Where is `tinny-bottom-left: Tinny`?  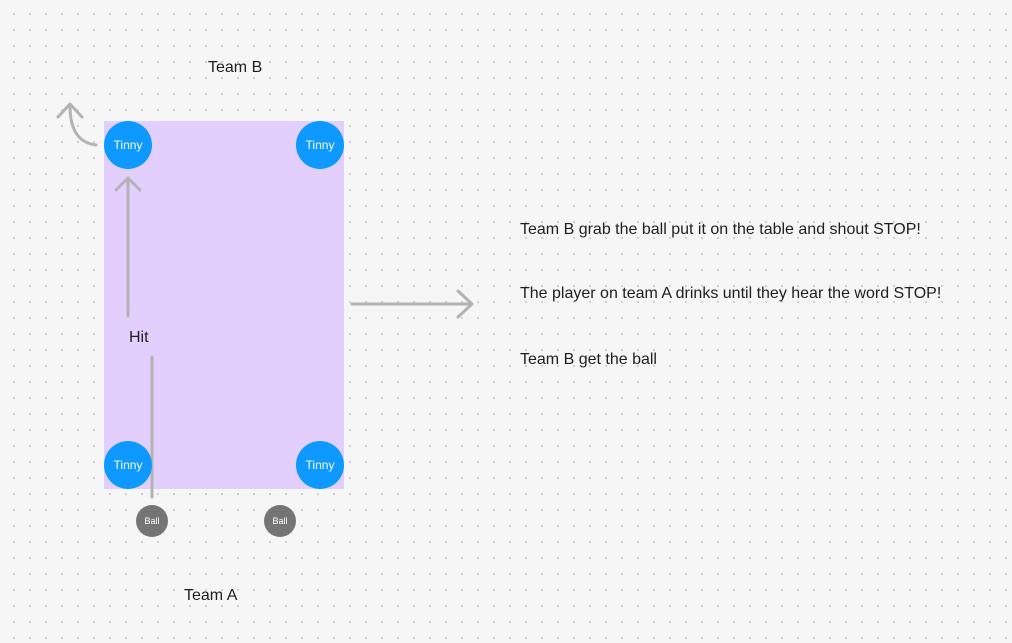 tinny-bottom-left: Tinny is located at coordinates (128, 465).